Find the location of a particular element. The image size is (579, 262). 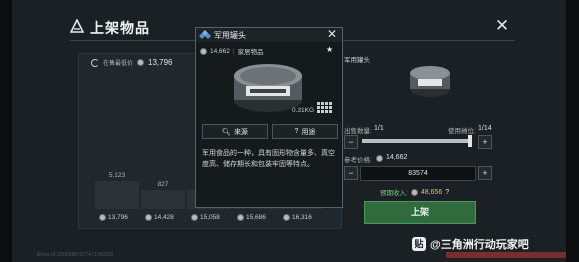

military-can-thumbnail is located at coordinates (430, 81).